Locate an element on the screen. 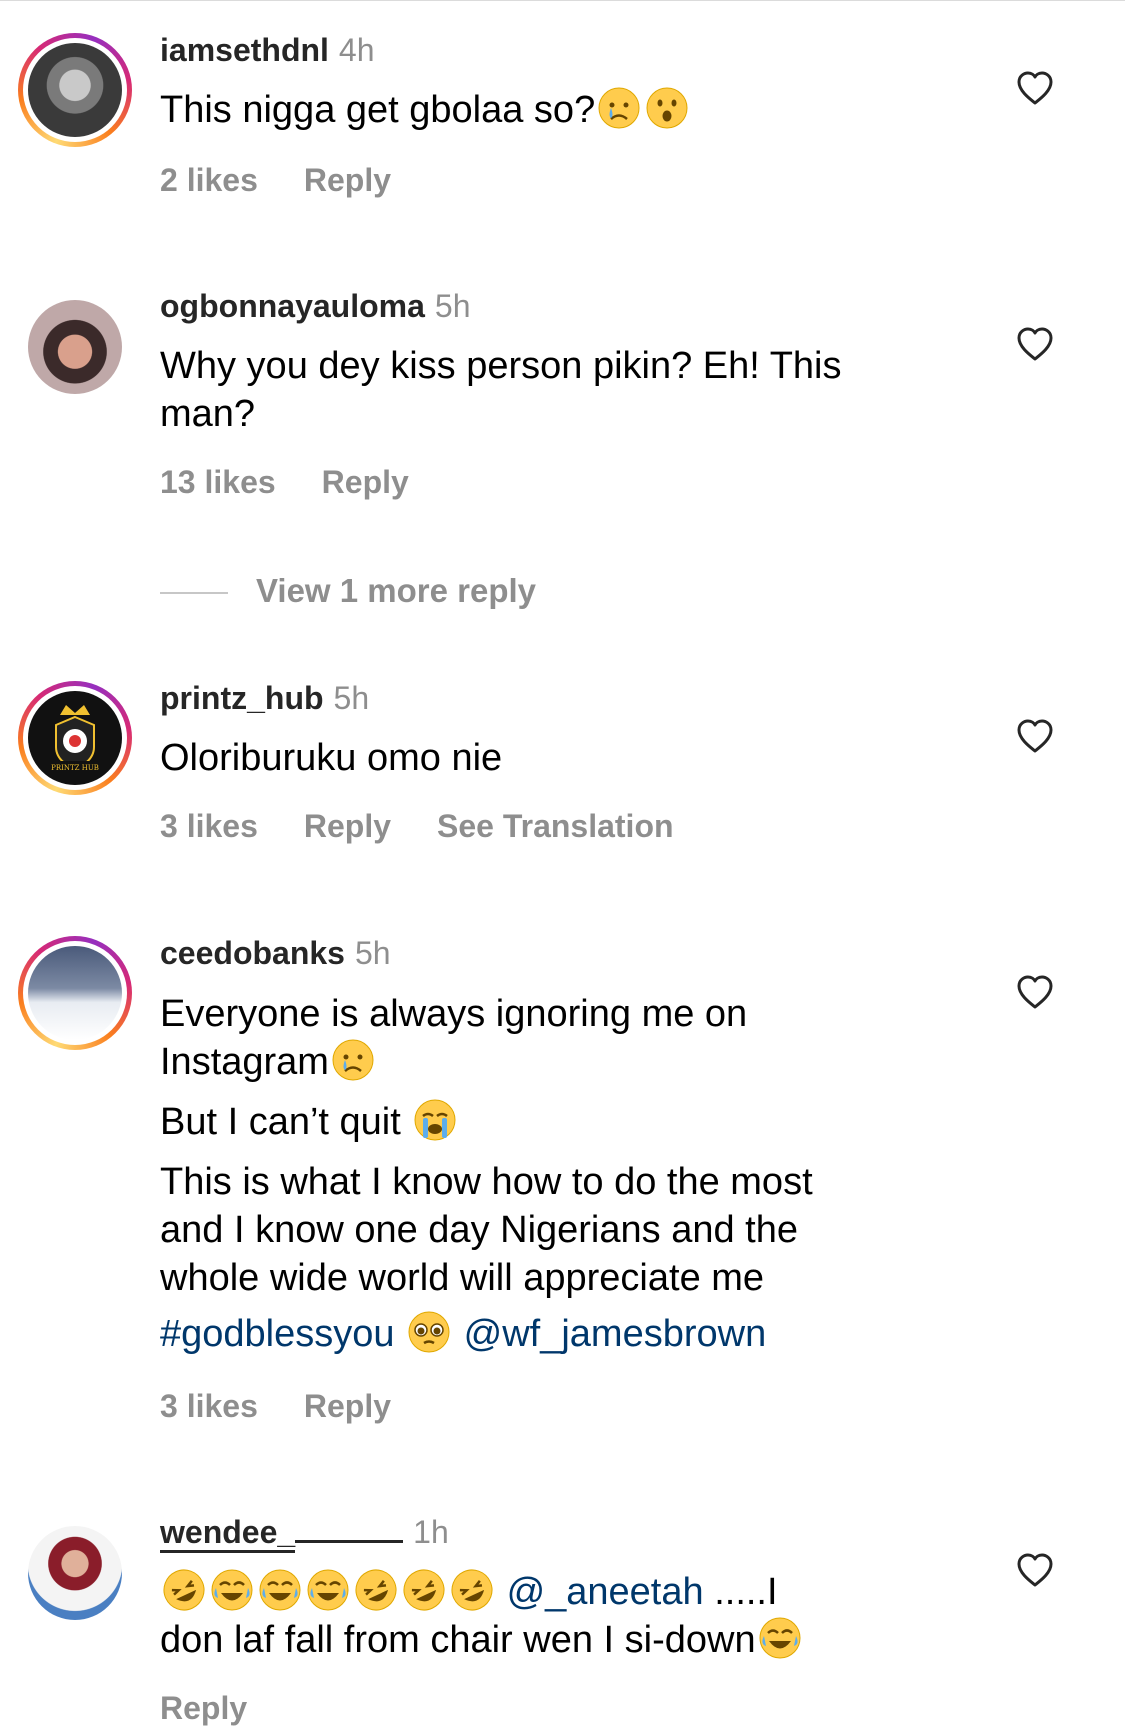 This screenshot has height=1727, width=1125. comment-text: This nigga get gbolaa so? is located at coordinates (550, 110).